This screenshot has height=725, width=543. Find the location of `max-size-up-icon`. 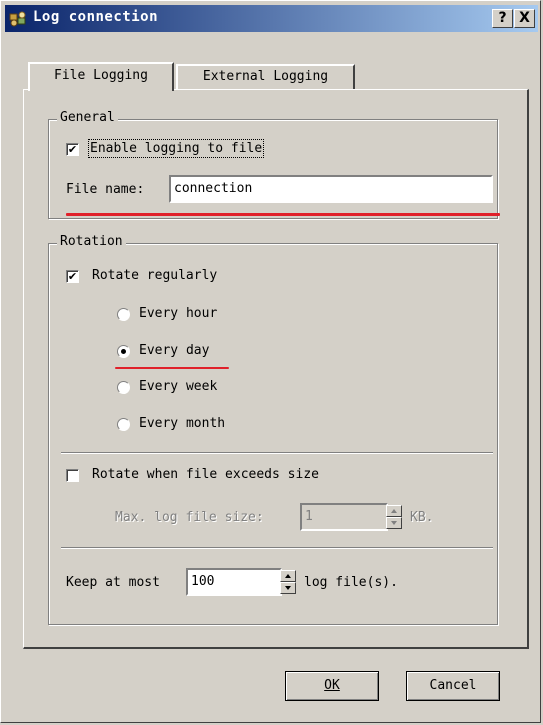

max-size-up-icon is located at coordinates (394, 511).